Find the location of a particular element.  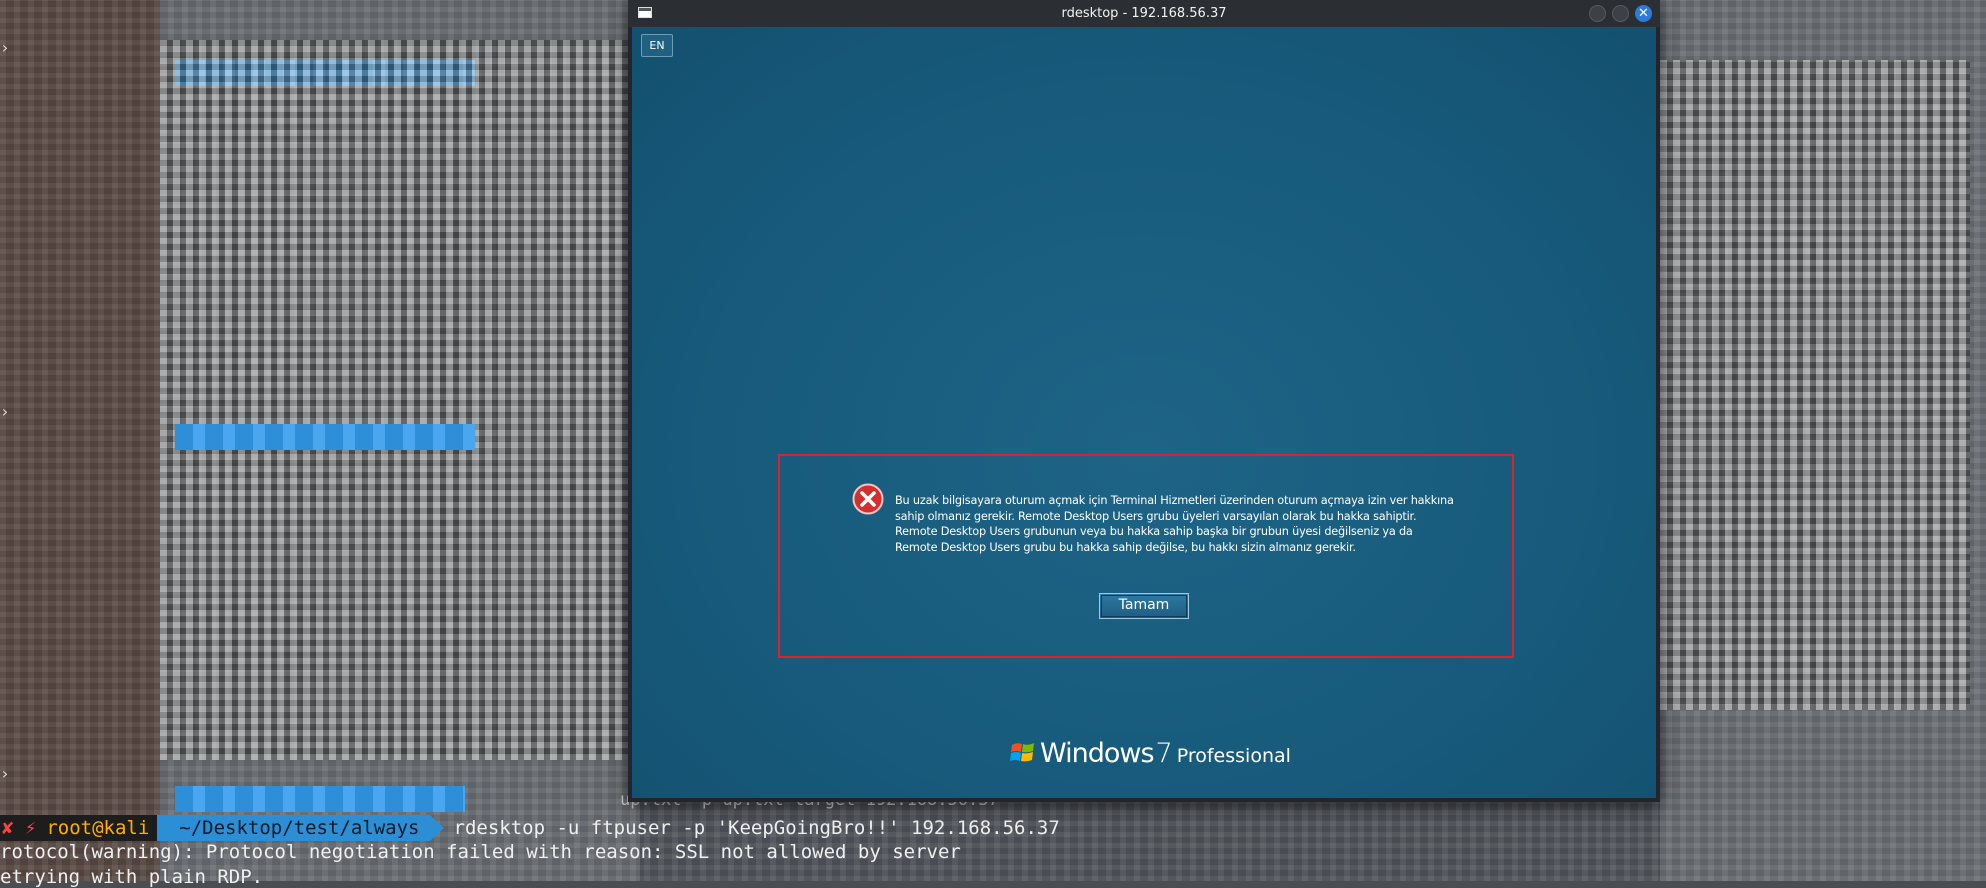

ok-button: Tamam is located at coordinates (1144, 606).